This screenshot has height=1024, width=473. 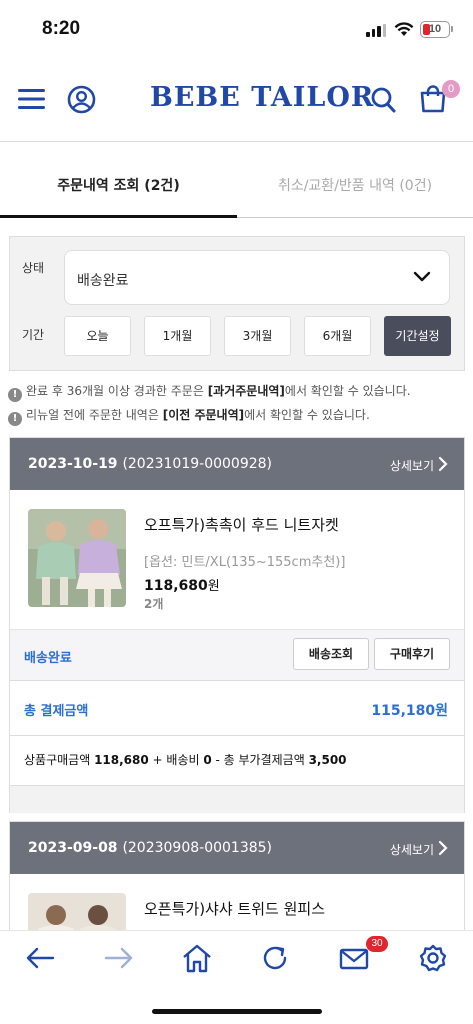 I want to click on order-header: 2023-10-19 (20231019-0000928) 상세보기, so click(x=237, y=464).